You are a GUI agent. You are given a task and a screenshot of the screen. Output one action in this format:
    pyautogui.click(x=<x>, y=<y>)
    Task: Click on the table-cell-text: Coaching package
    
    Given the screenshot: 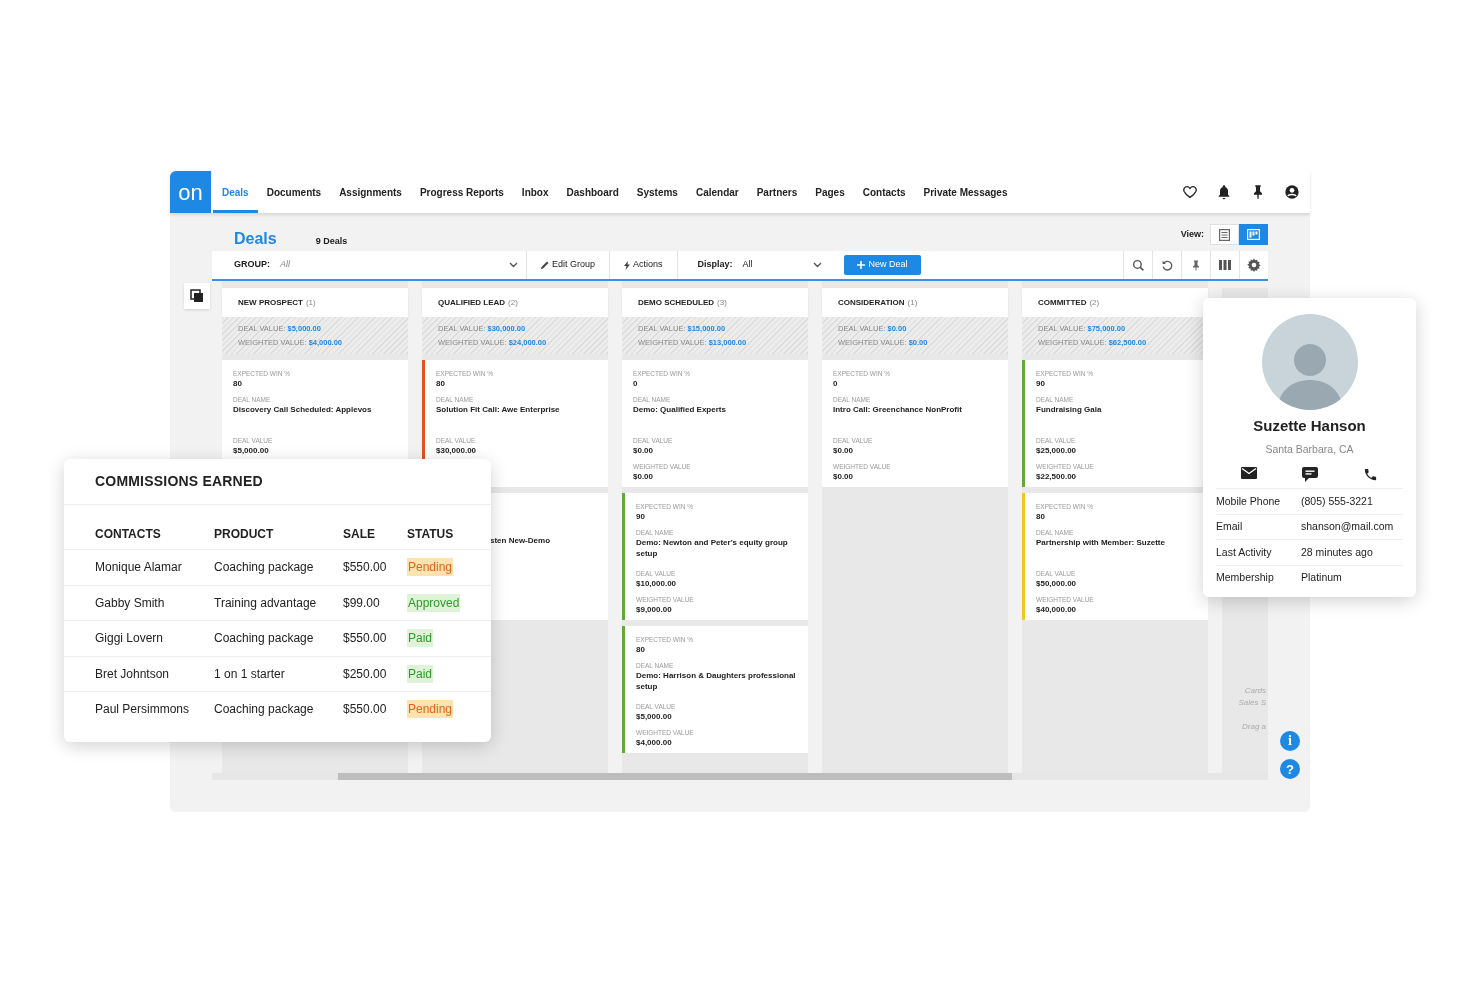 What is the action you would take?
    pyautogui.click(x=264, y=568)
    